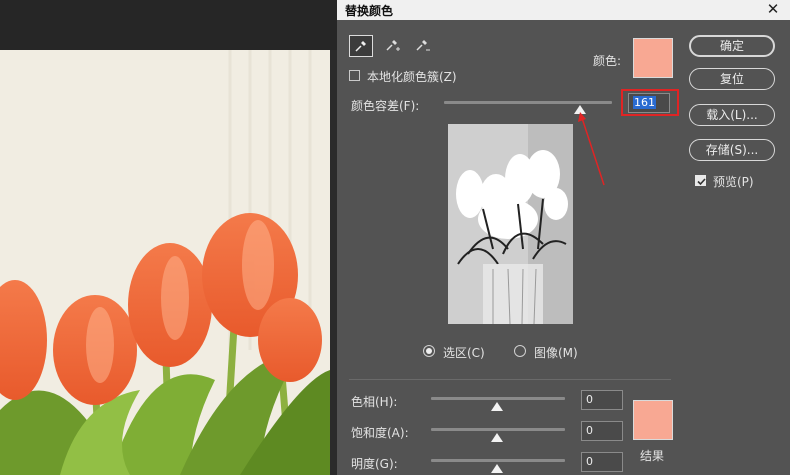  Describe the element at coordinates (510, 224) in the screenshot. I see `selection-preview` at that location.